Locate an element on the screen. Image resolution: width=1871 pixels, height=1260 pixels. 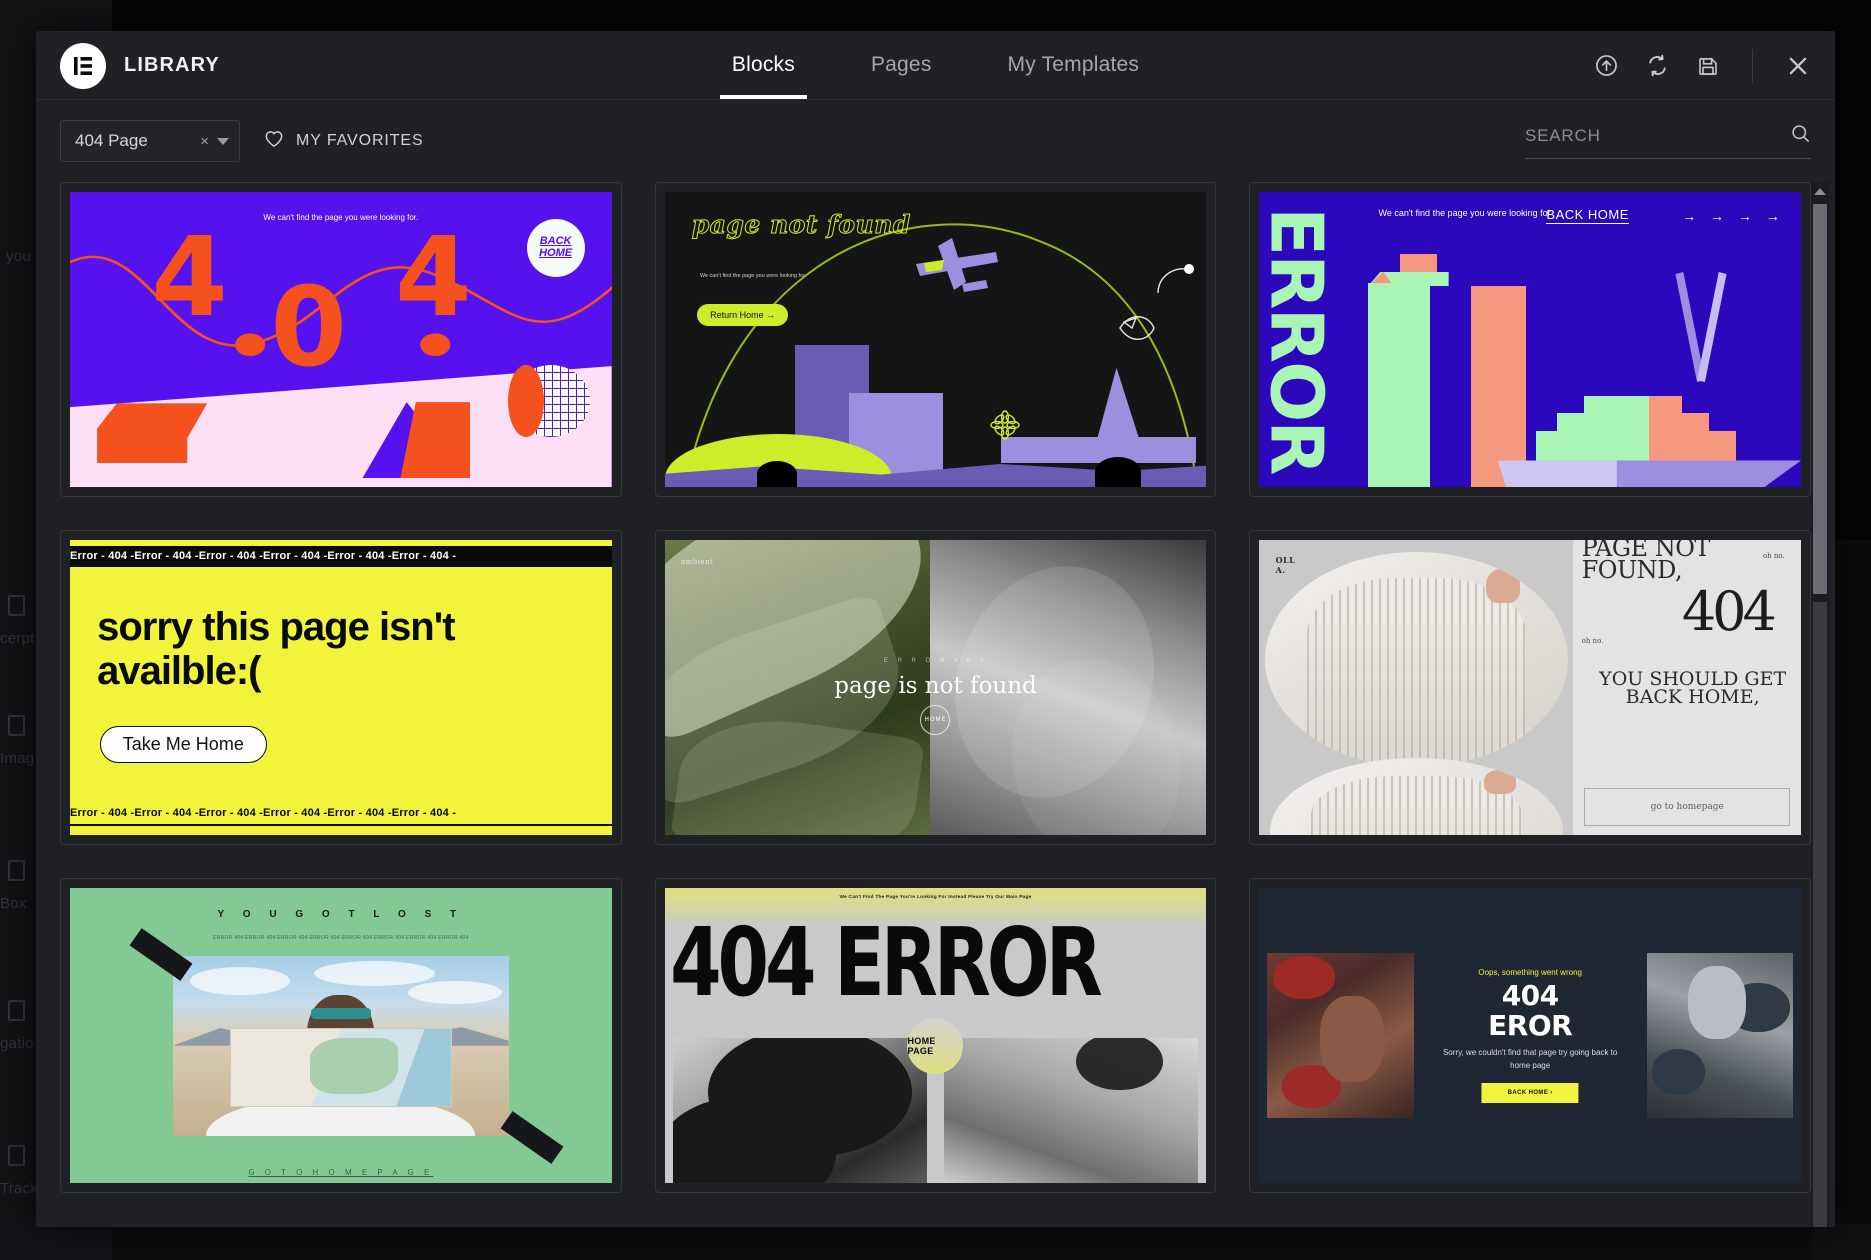
header-actions is located at coordinates (1702, 65).